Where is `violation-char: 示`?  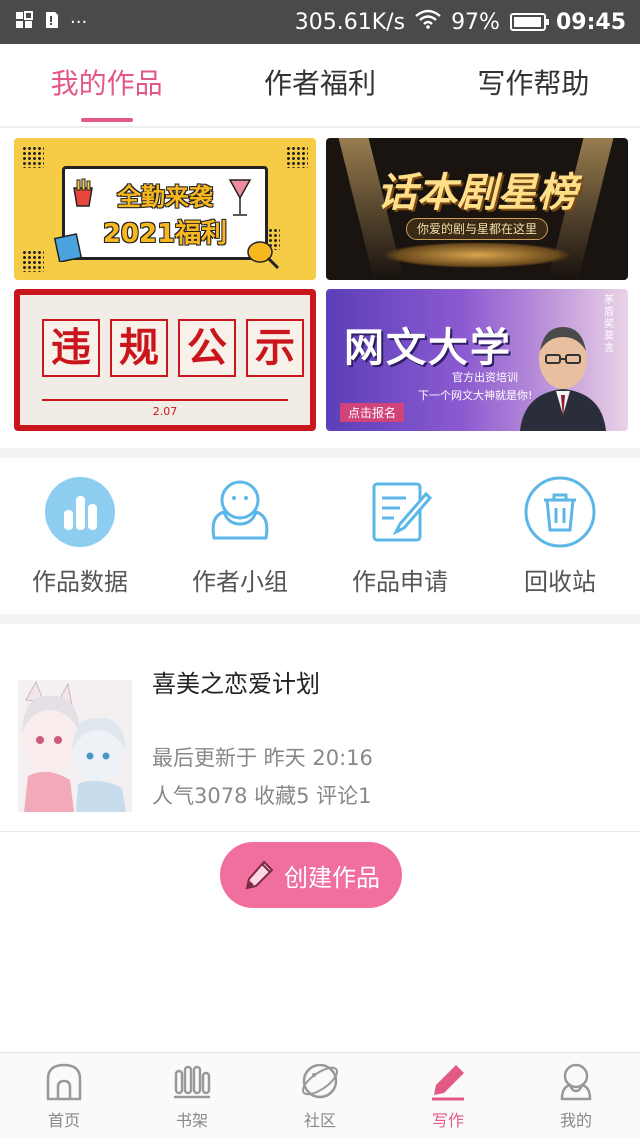
violation-char: 示 is located at coordinates (275, 348).